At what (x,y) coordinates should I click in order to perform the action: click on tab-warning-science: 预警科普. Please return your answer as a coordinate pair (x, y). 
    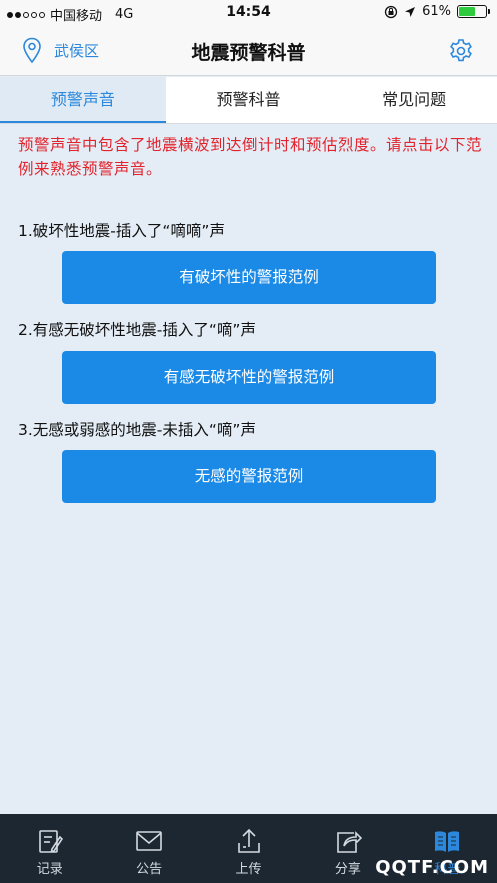
    Looking at the image, I should click on (249, 100).